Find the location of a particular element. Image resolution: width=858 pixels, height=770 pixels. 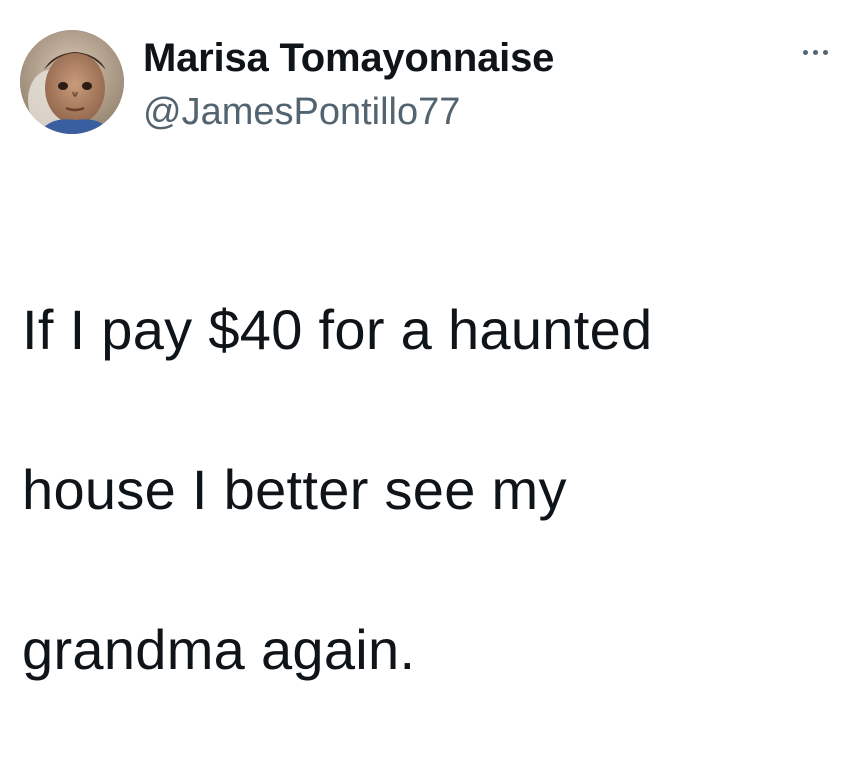

tweet-text-line: house I better see my is located at coordinates (294, 489).